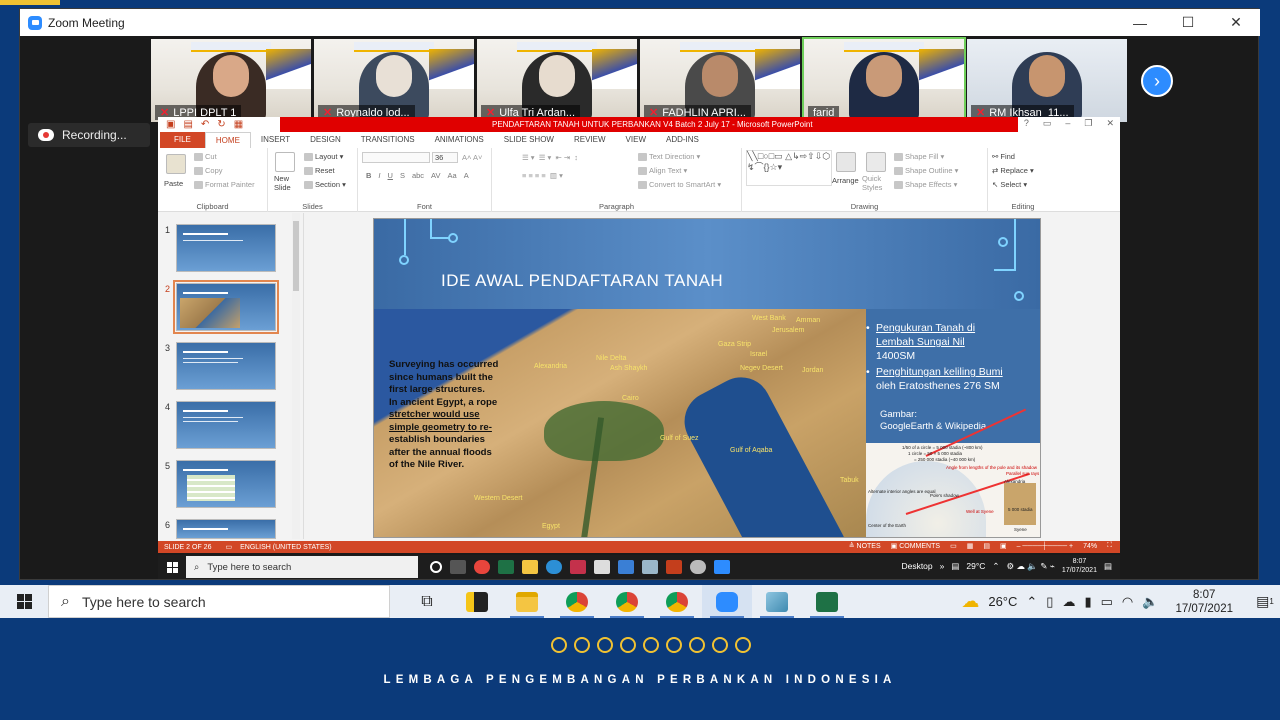 Image resolution: width=1280 pixels, height=720 pixels. Describe the element at coordinates (926, 171) in the screenshot. I see `shape-outline-button: Shape Outline ▾` at that location.